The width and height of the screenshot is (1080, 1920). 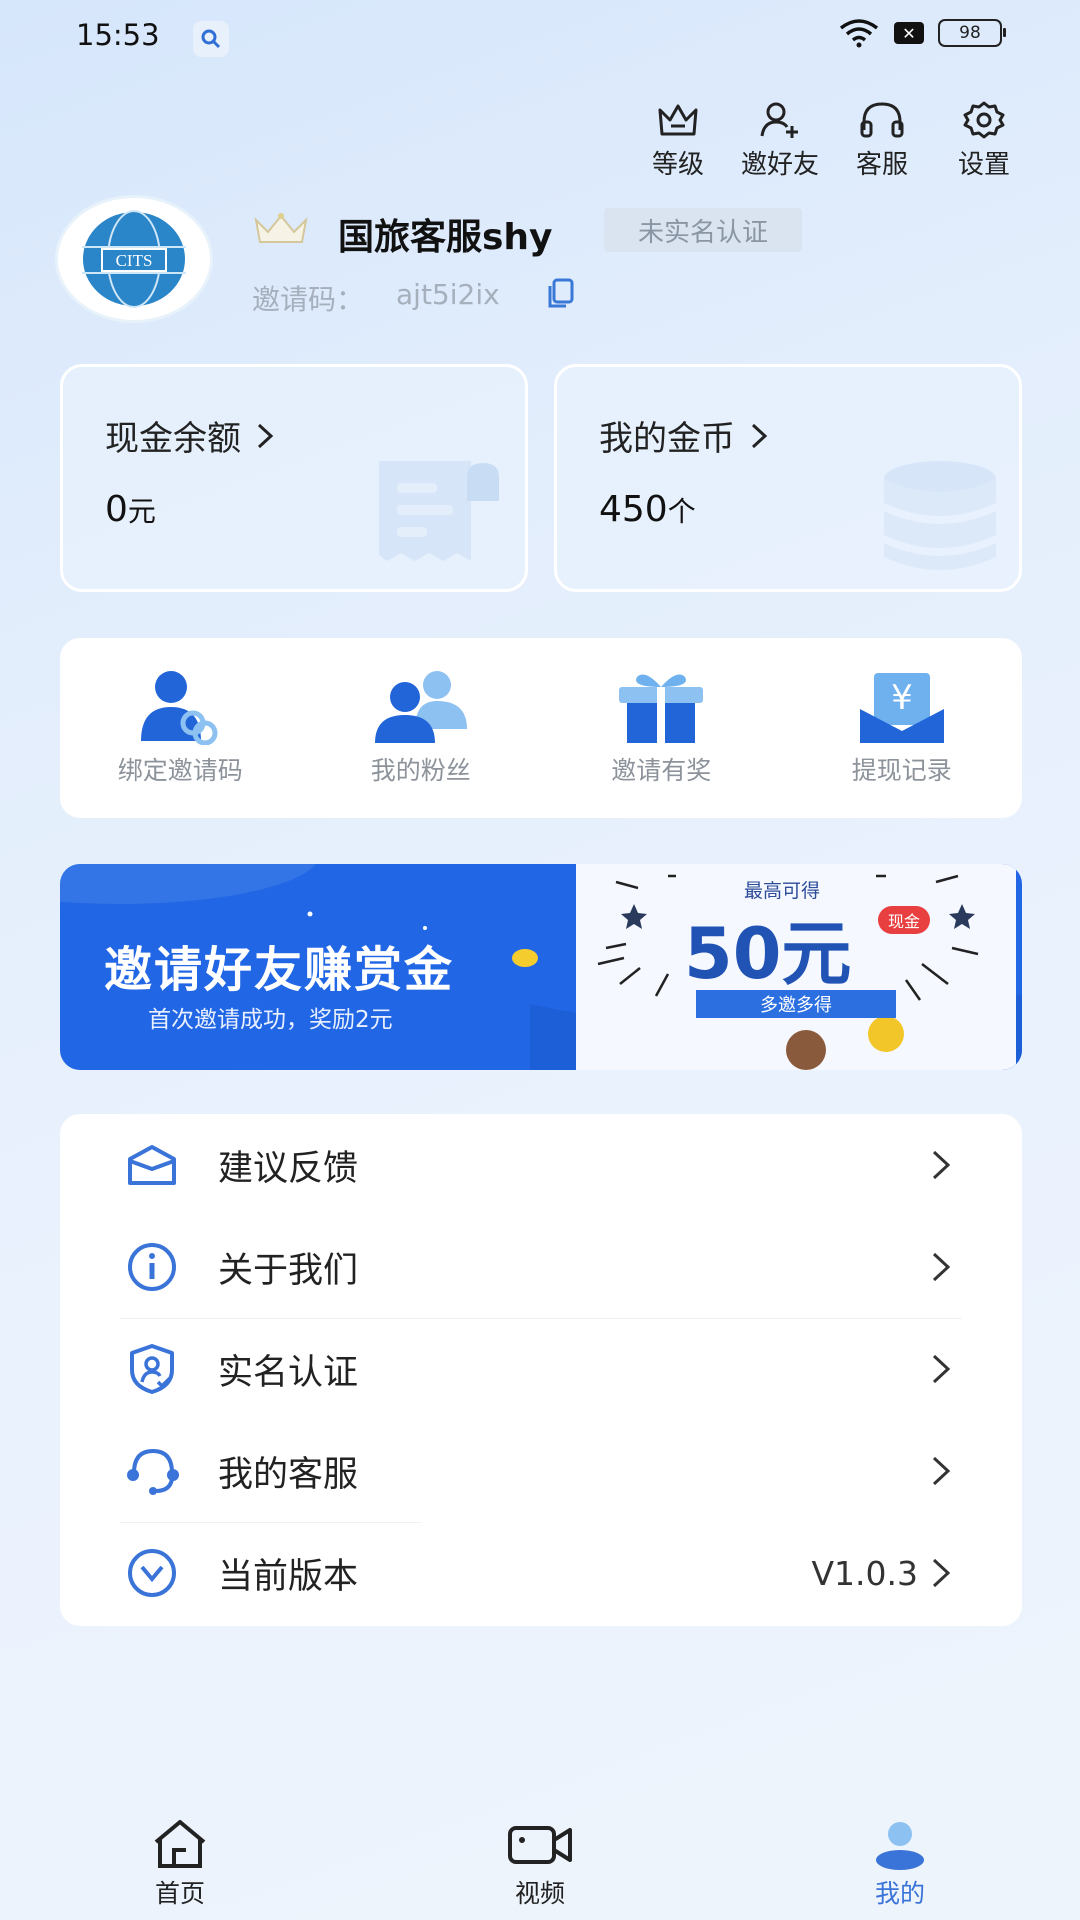 What do you see at coordinates (118, 35) in the screenshot?
I see `status-time: 15:53` at bounding box center [118, 35].